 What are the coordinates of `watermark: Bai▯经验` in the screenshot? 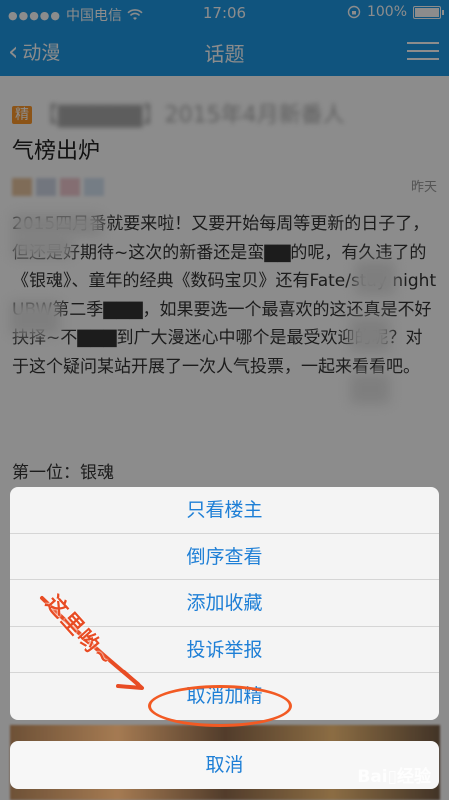 It's located at (394, 777).